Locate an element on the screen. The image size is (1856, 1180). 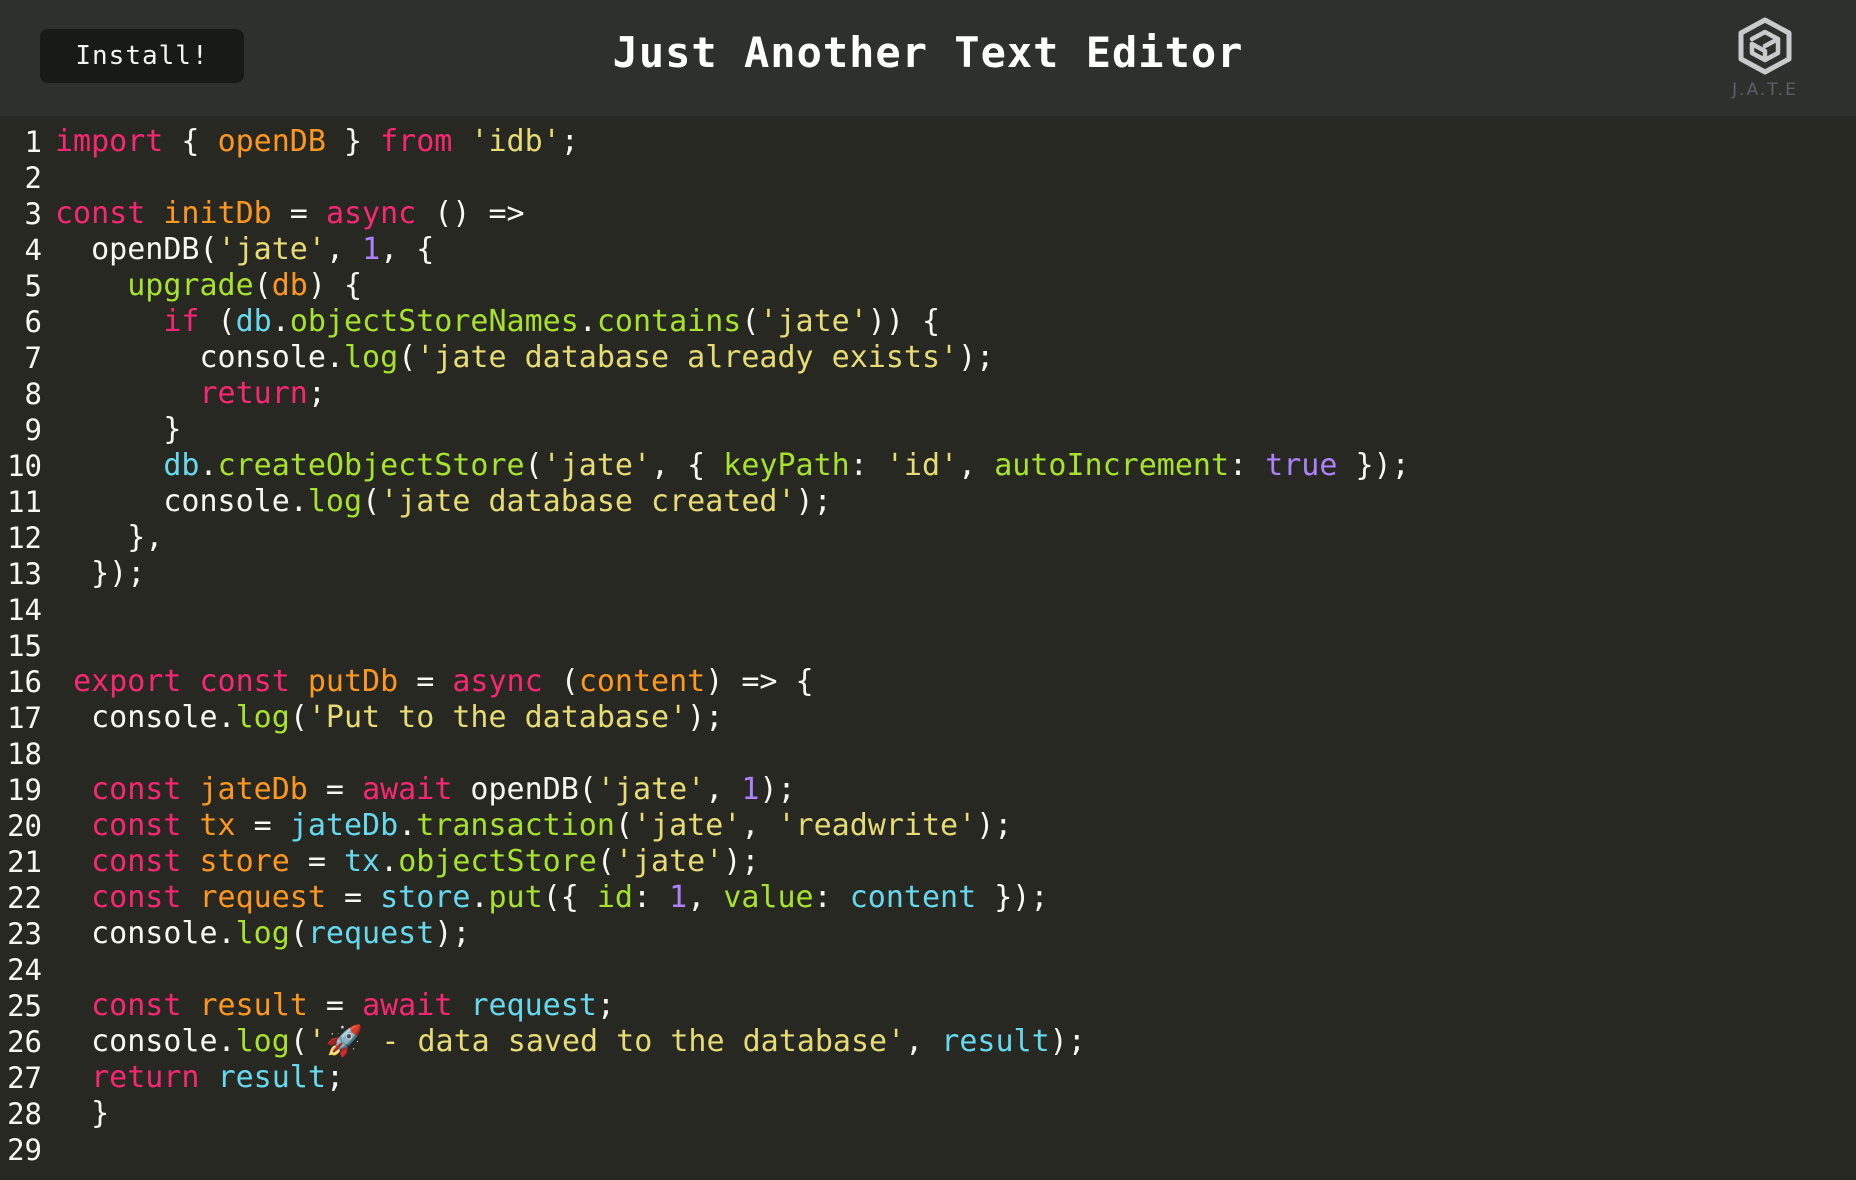
code-token: ); is located at coordinates (452, 933).